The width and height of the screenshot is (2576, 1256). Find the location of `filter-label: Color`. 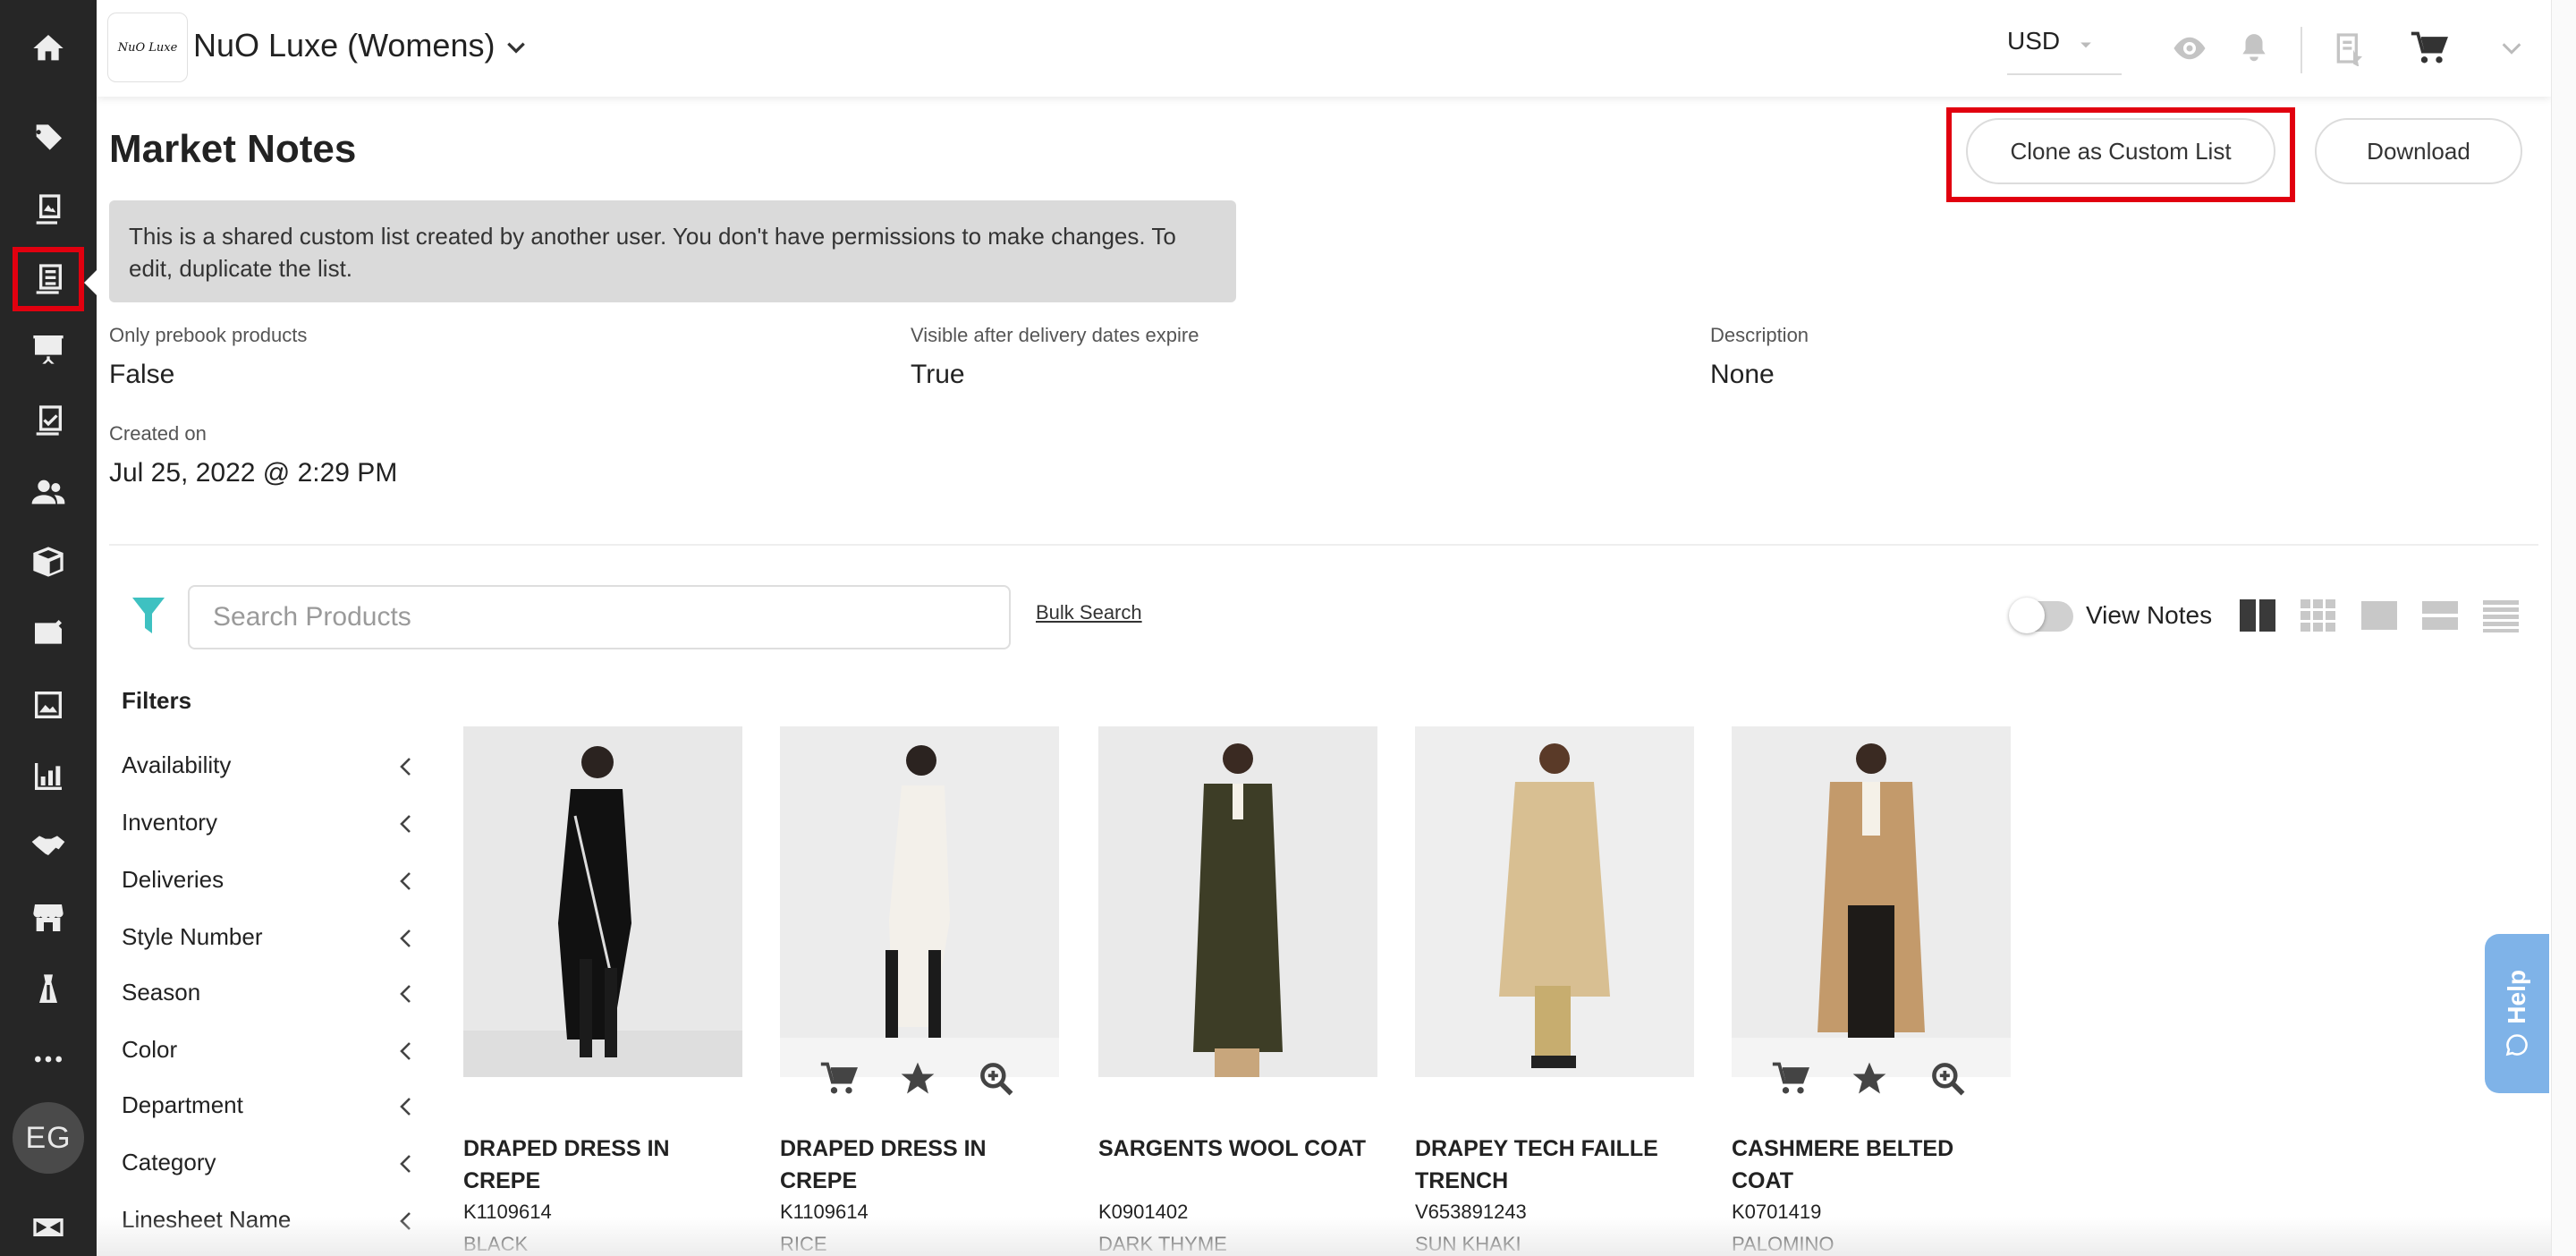

filter-label: Color is located at coordinates (150, 1049).